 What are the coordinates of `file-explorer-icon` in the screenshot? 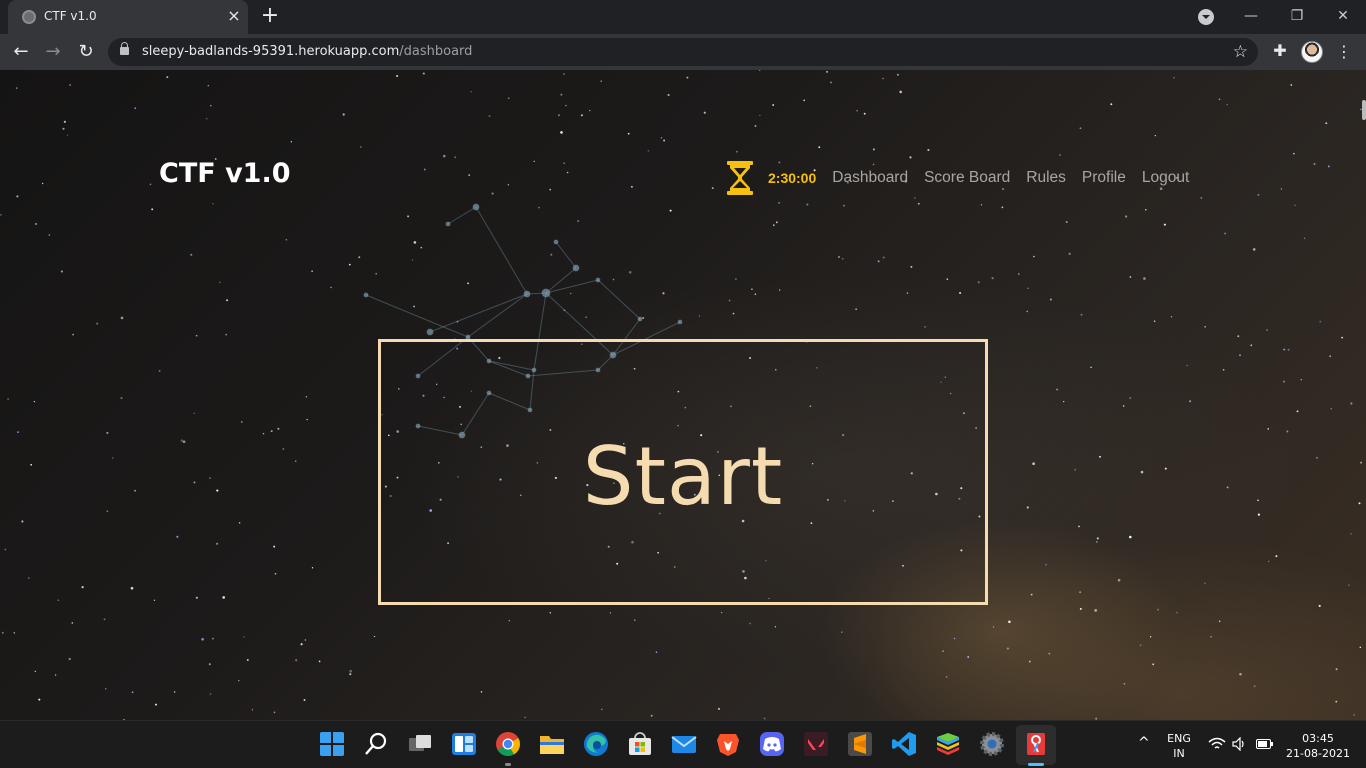 It's located at (552, 744).